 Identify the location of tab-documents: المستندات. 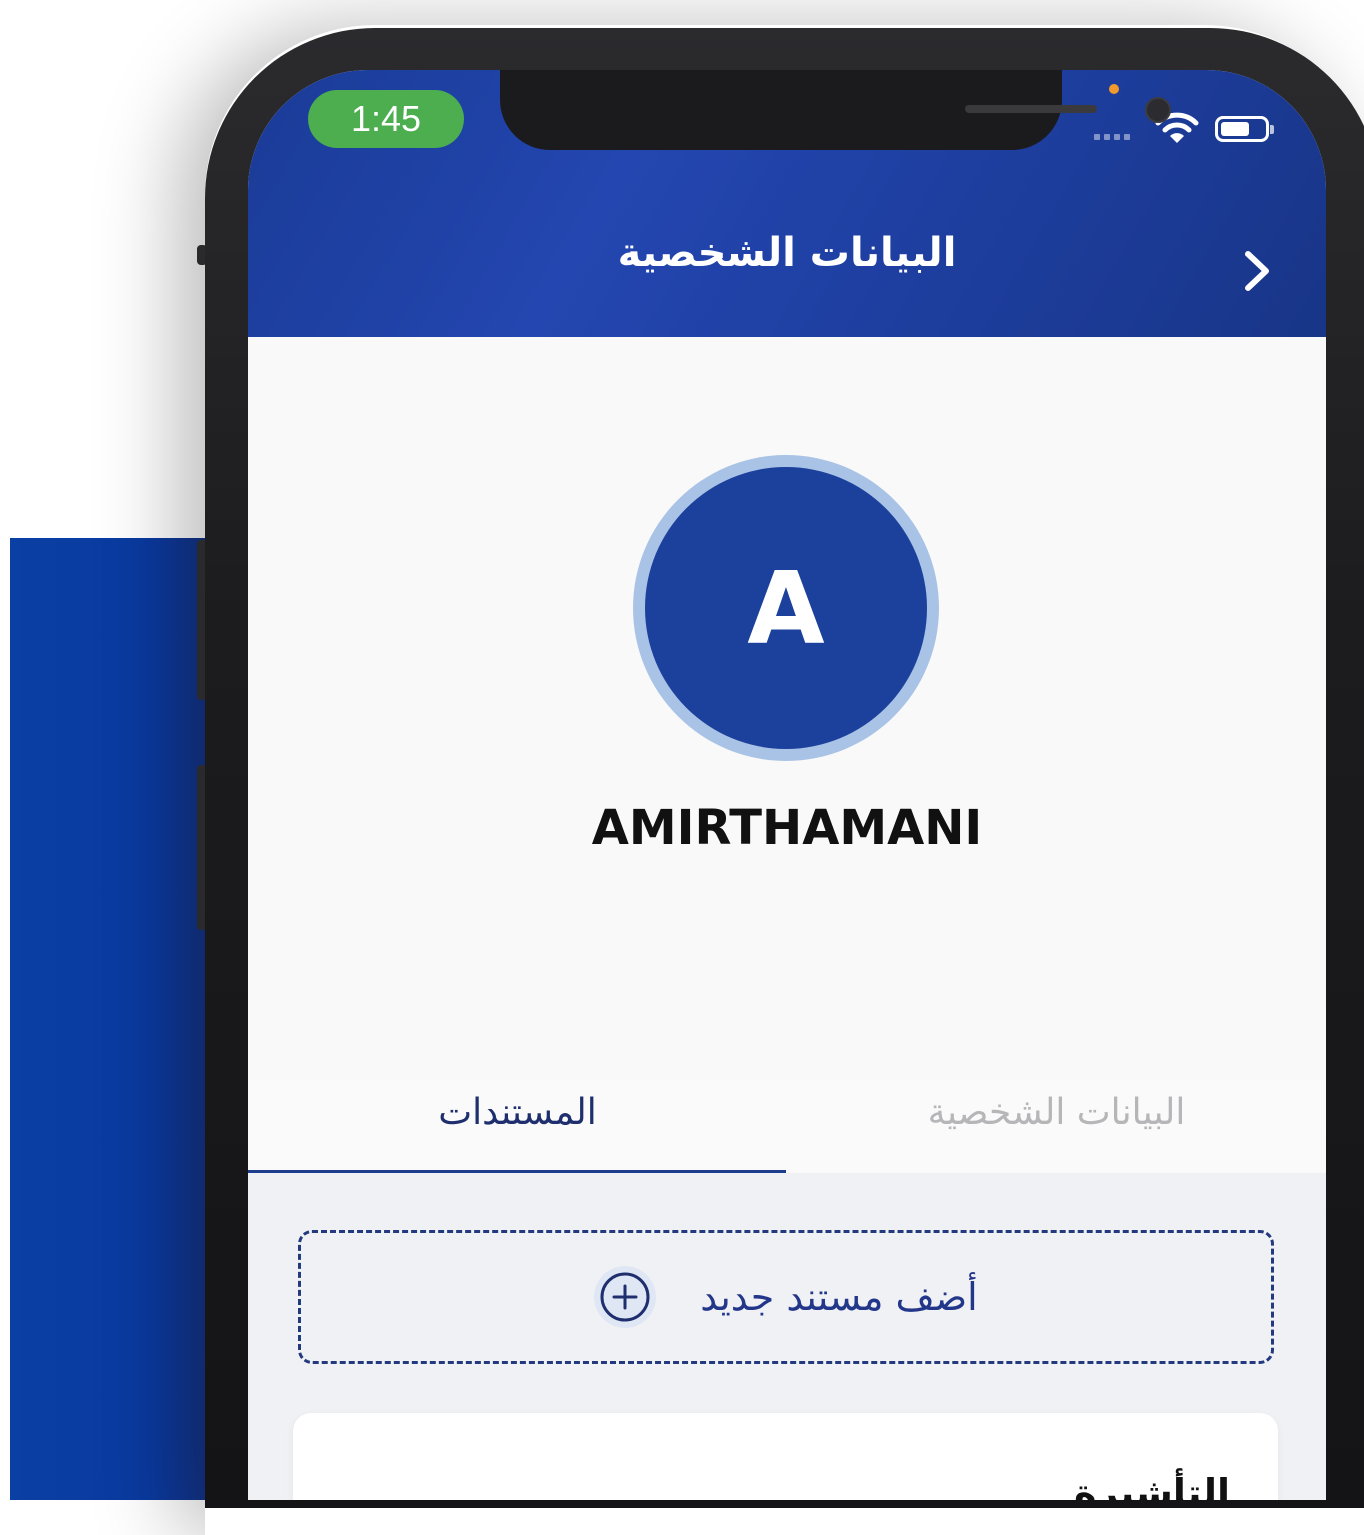
(517, 1126).